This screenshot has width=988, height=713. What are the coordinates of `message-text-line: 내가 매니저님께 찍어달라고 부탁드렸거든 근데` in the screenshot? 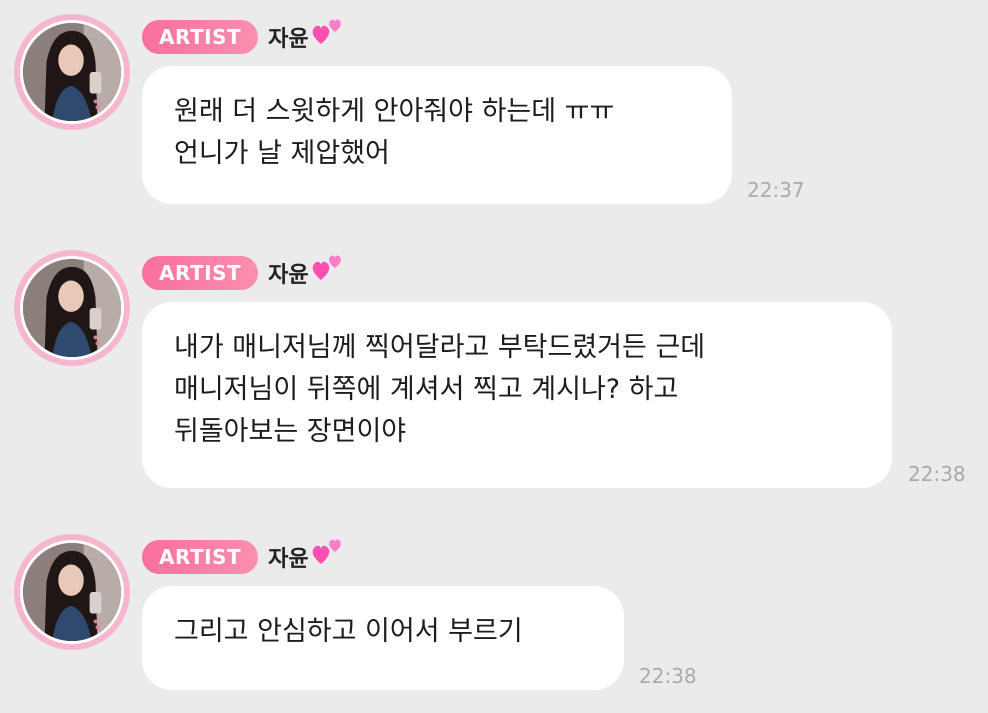 It's located at (440, 347).